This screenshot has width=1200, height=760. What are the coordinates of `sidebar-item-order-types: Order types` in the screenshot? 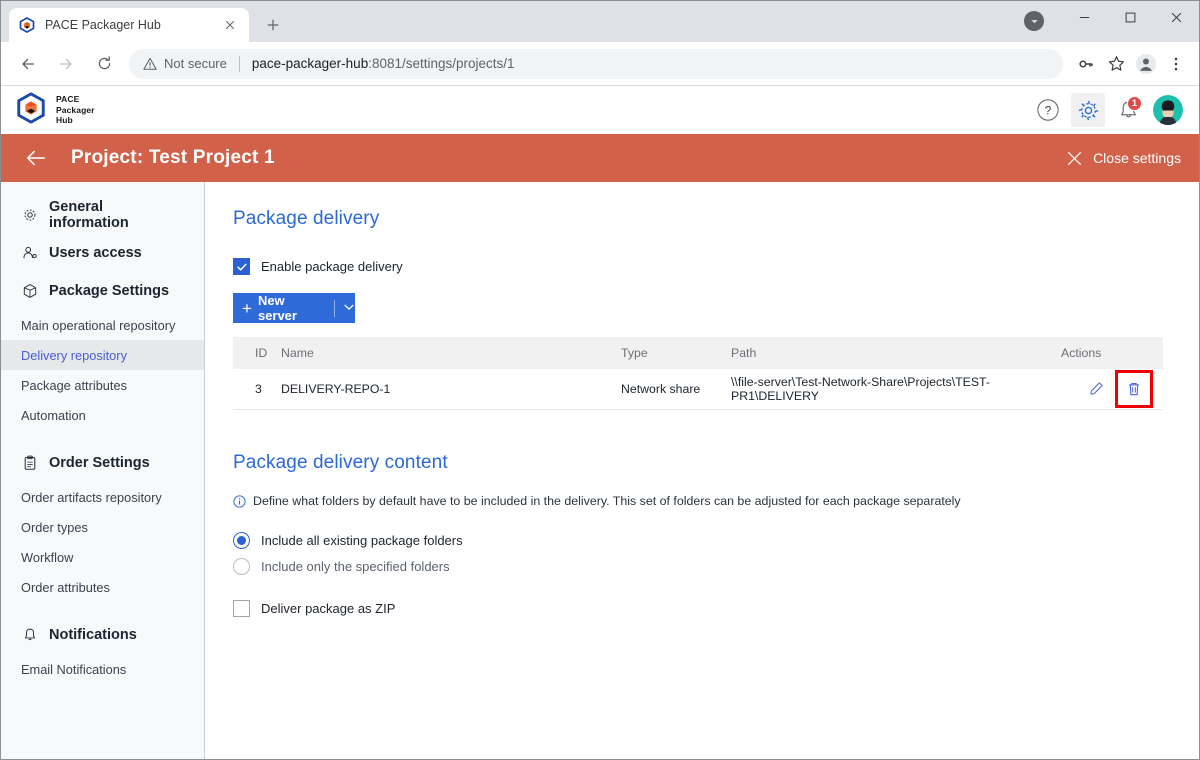 It's located at (102, 527).